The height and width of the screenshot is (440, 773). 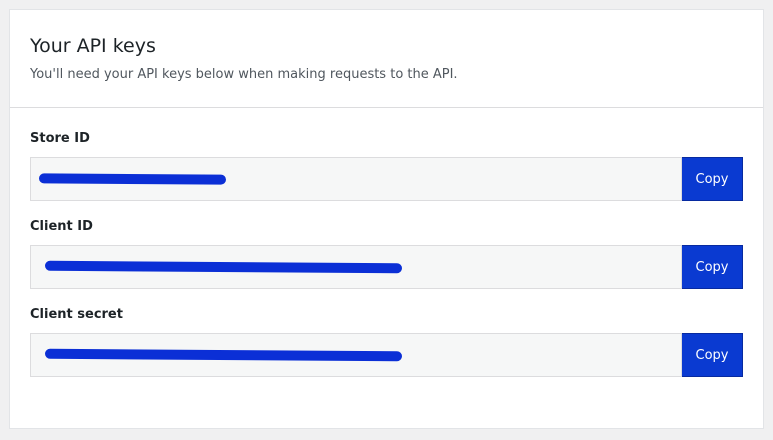 I want to click on client-secret-row: Copy, so click(x=386, y=355).